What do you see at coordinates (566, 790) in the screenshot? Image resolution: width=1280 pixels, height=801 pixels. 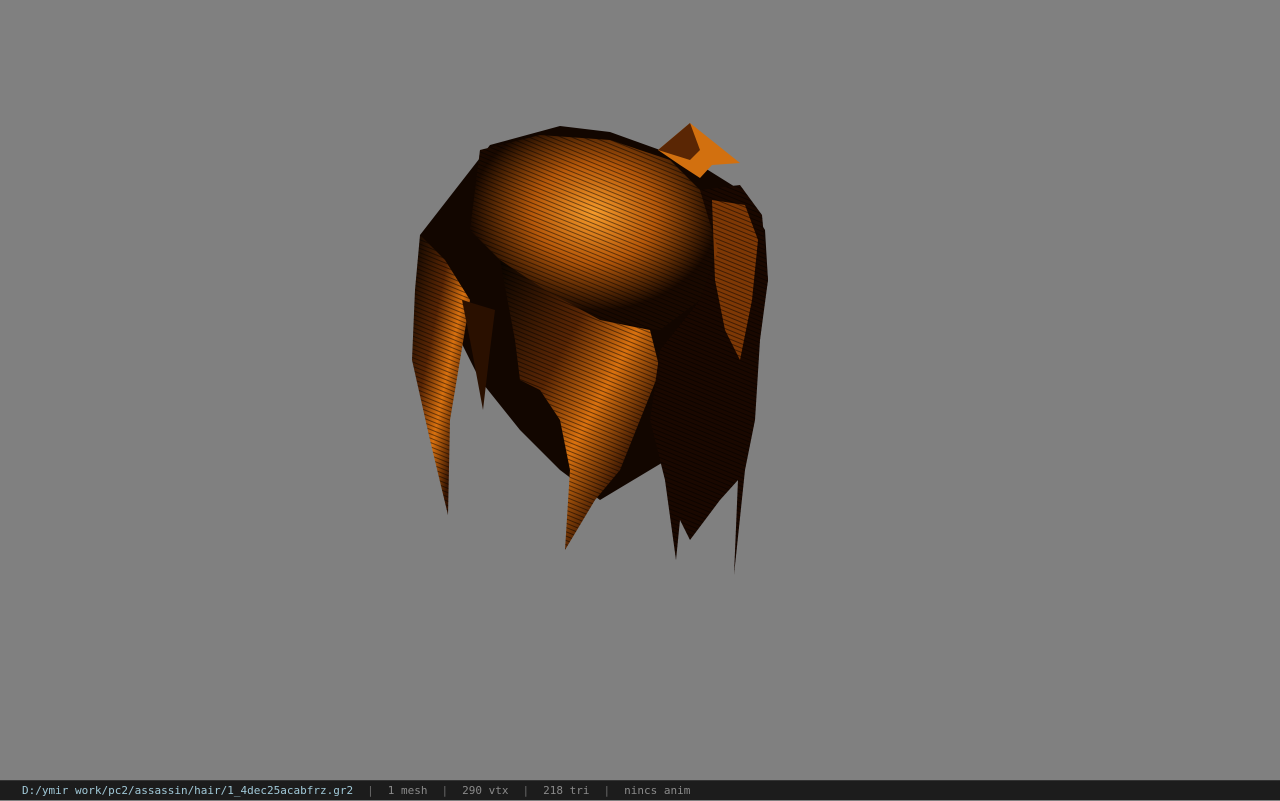 I see `triangle-count-label: 218 tri` at bounding box center [566, 790].